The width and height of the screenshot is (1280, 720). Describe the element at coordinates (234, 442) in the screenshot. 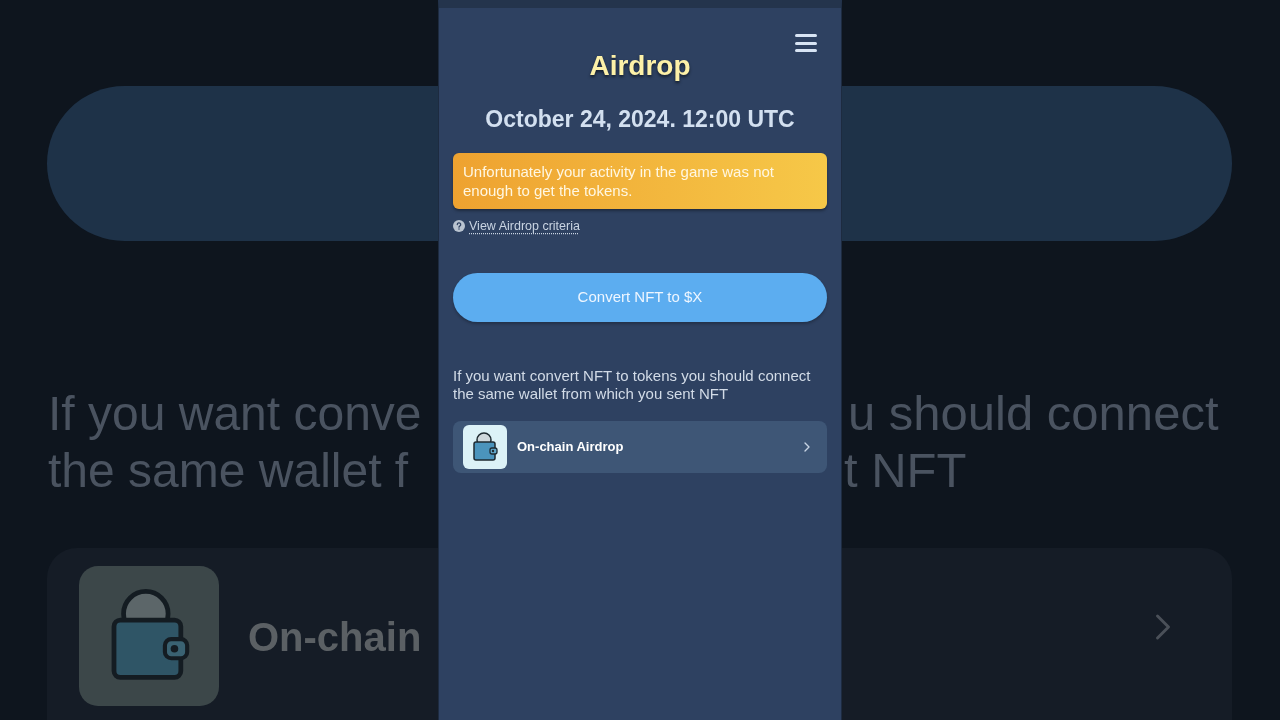

I see `backdrop-text: If you want conve the same wallet f` at that location.